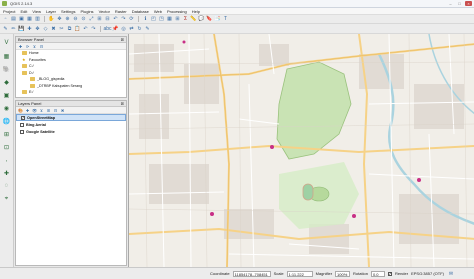  Describe the element at coordinates (71, 124) in the screenshot. I see `layer-row-bing-aerial: Bing Aerial` at that location.